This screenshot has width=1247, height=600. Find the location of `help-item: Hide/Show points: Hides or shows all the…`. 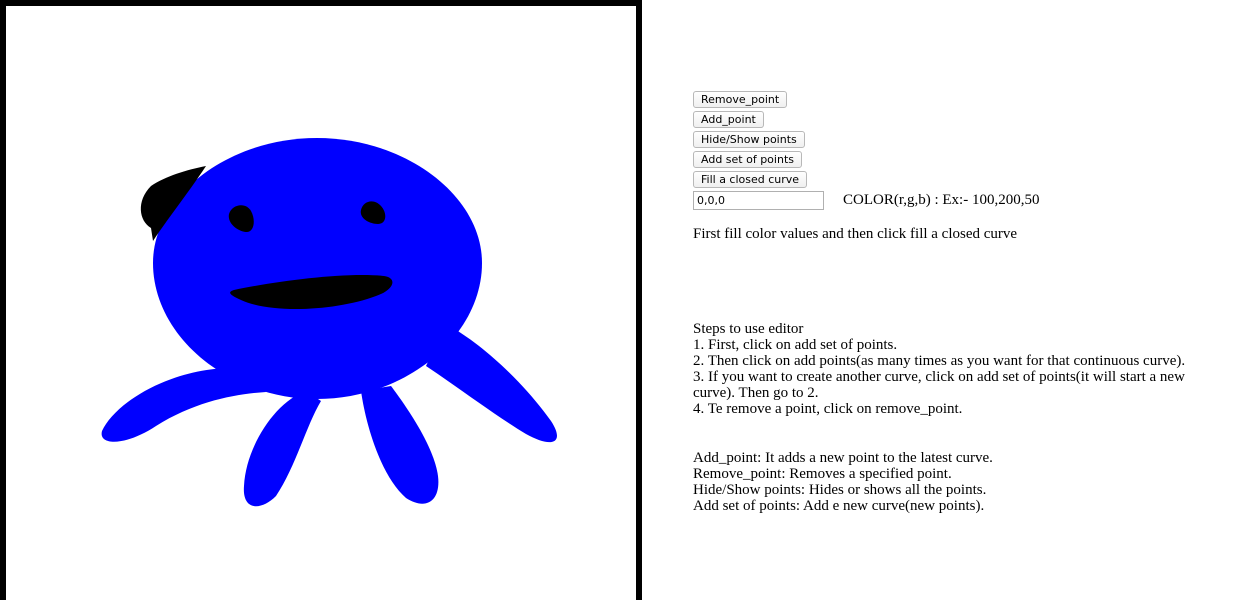

help-item: Hide/Show points: Hides or shows all the… is located at coordinates (840, 490).